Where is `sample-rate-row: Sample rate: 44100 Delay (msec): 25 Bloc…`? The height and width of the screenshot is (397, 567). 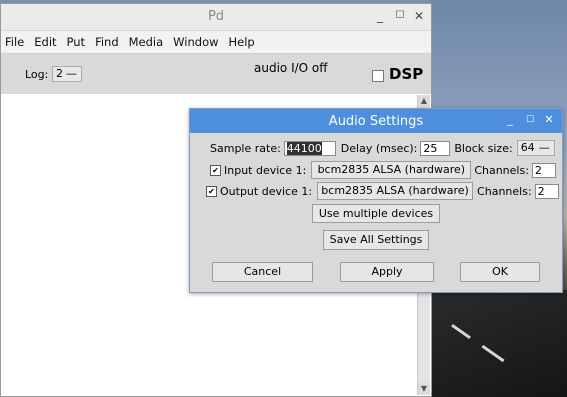
sample-rate-row: Sample rate: 44100 Delay (msec): 25 Bloc… is located at coordinates (382, 148).